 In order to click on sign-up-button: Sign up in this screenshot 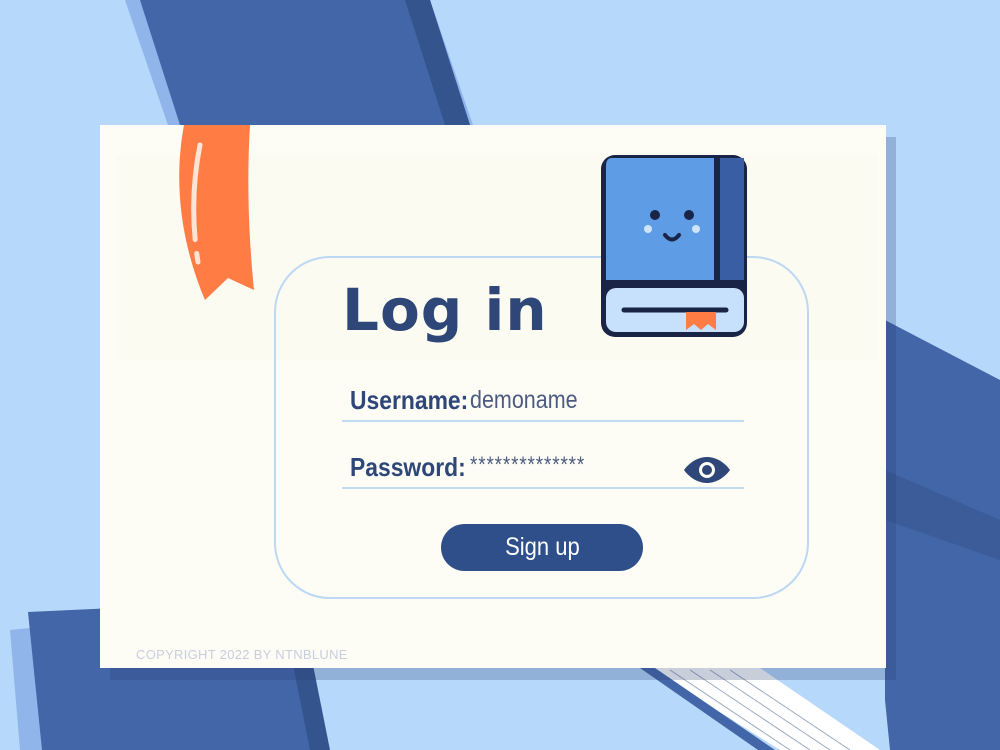, I will do `click(542, 547)`.